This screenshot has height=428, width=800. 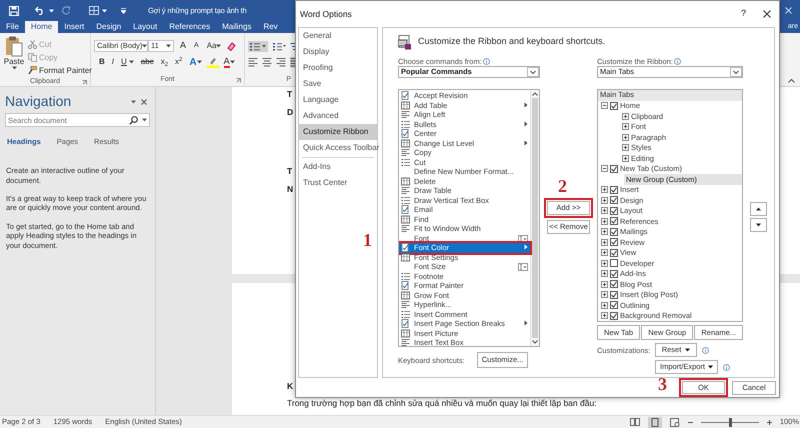 I want to click on align-right-icon, so click(x=281, y=62).